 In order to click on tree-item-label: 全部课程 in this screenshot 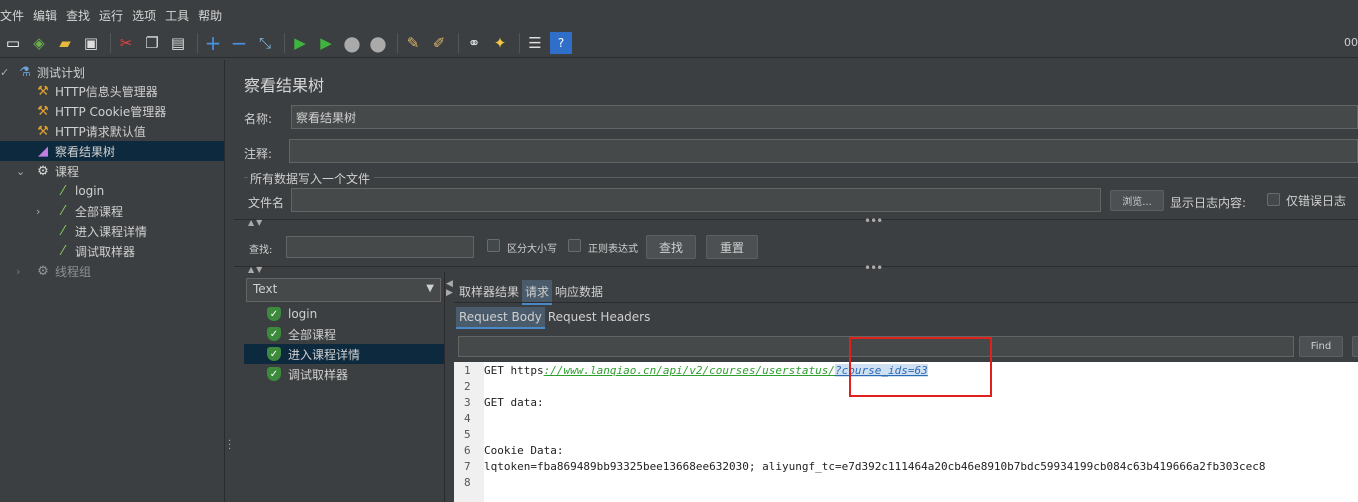, I will do `click(99, 211)`.